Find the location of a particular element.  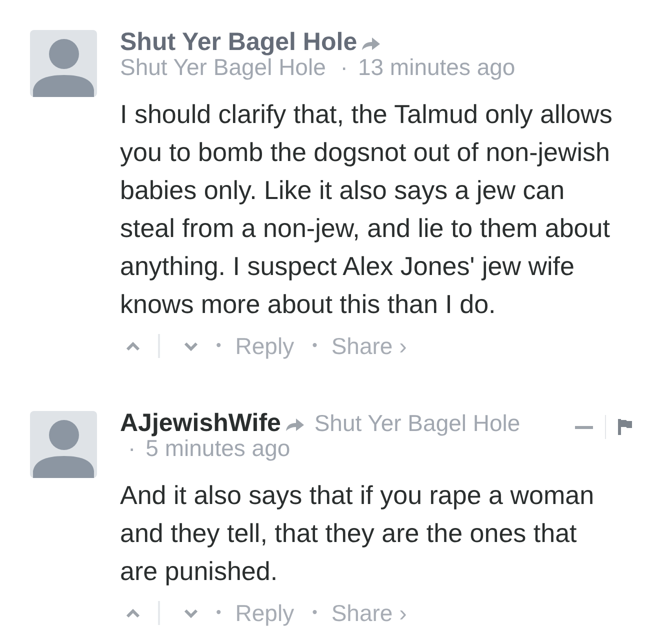

minus-icon is located at coordinates (584, 427).